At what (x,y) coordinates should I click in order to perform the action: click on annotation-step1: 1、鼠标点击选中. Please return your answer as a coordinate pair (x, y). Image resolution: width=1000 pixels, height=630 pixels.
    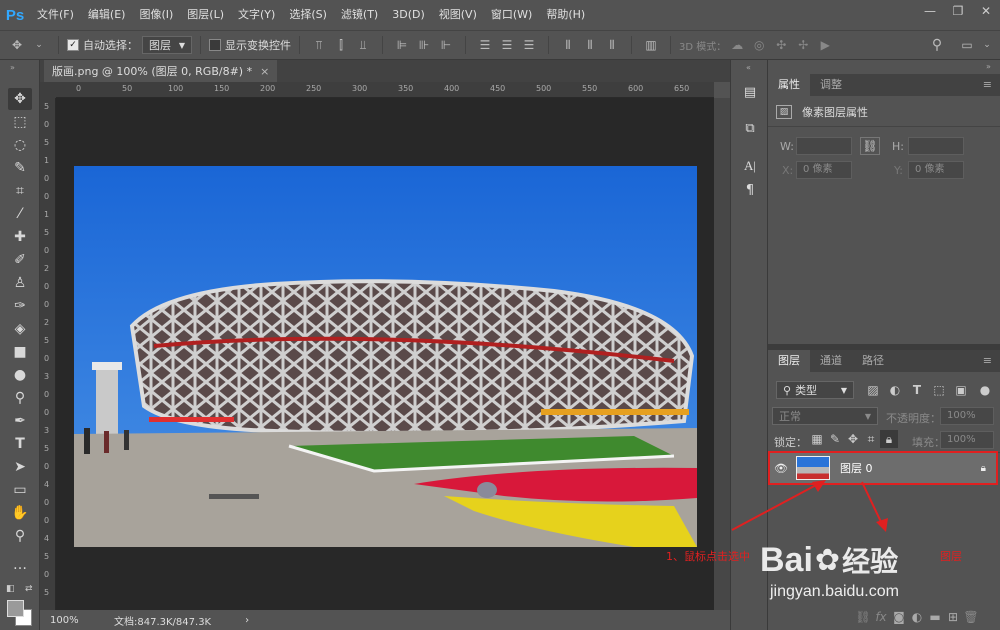
    Looking at the image, I should click on (708, 556).